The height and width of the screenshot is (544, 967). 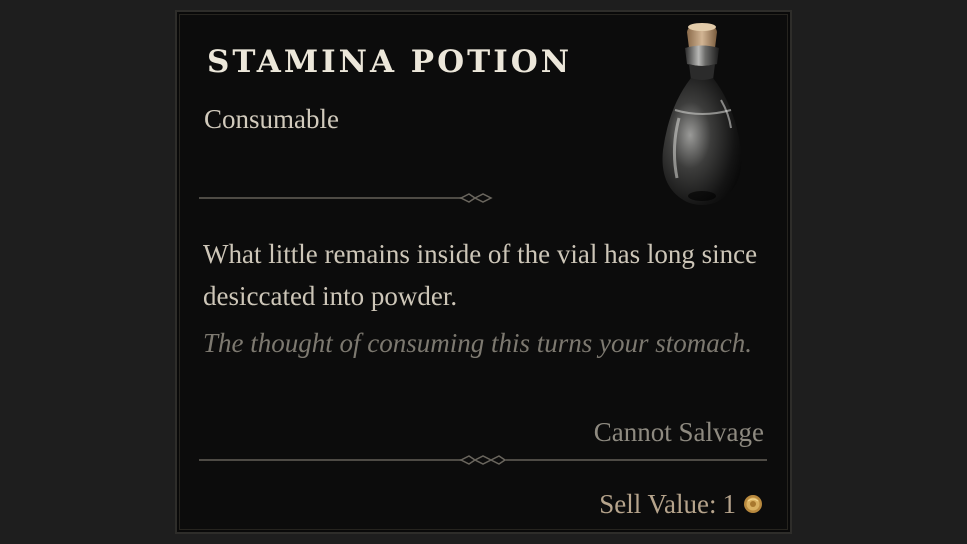 I want to click on salvage-status: Cannot Salvage, so click(x=678, y=432).